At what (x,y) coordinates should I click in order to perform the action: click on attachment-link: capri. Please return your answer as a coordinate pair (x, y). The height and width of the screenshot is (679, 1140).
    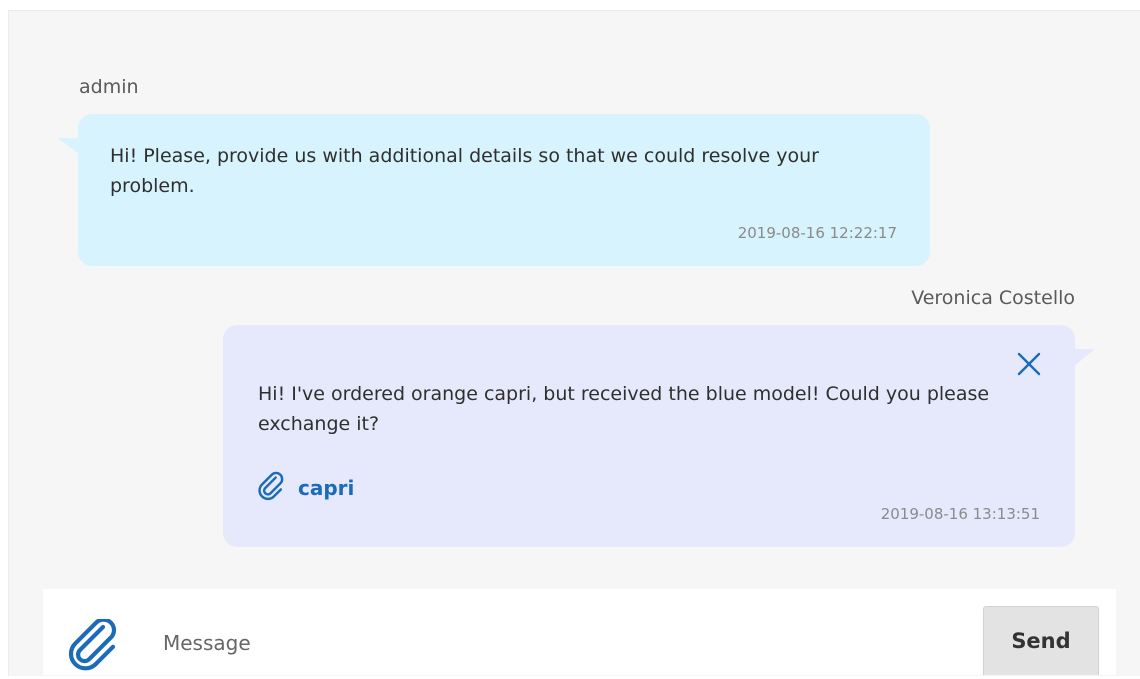
    Looking at the image, I should click on (305, 488).